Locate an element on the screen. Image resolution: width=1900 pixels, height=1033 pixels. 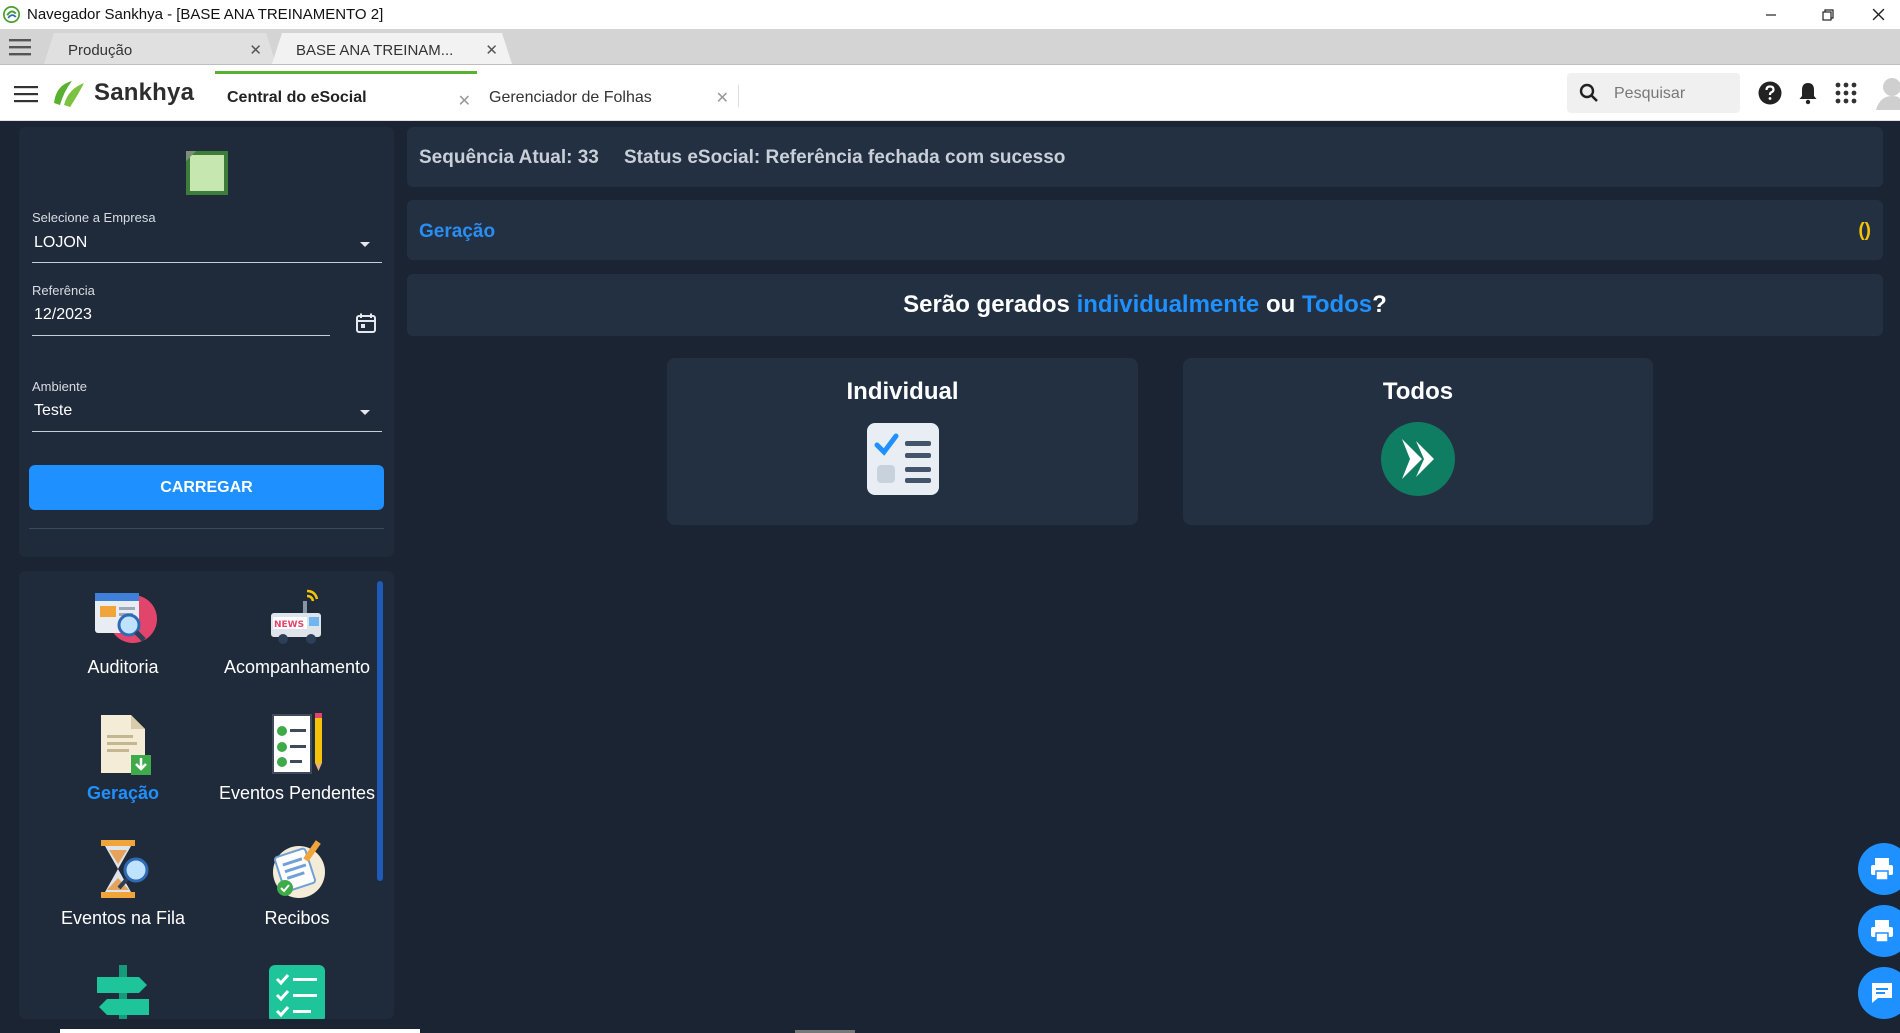
section-title: Geração is located at coordinates (457, 231).